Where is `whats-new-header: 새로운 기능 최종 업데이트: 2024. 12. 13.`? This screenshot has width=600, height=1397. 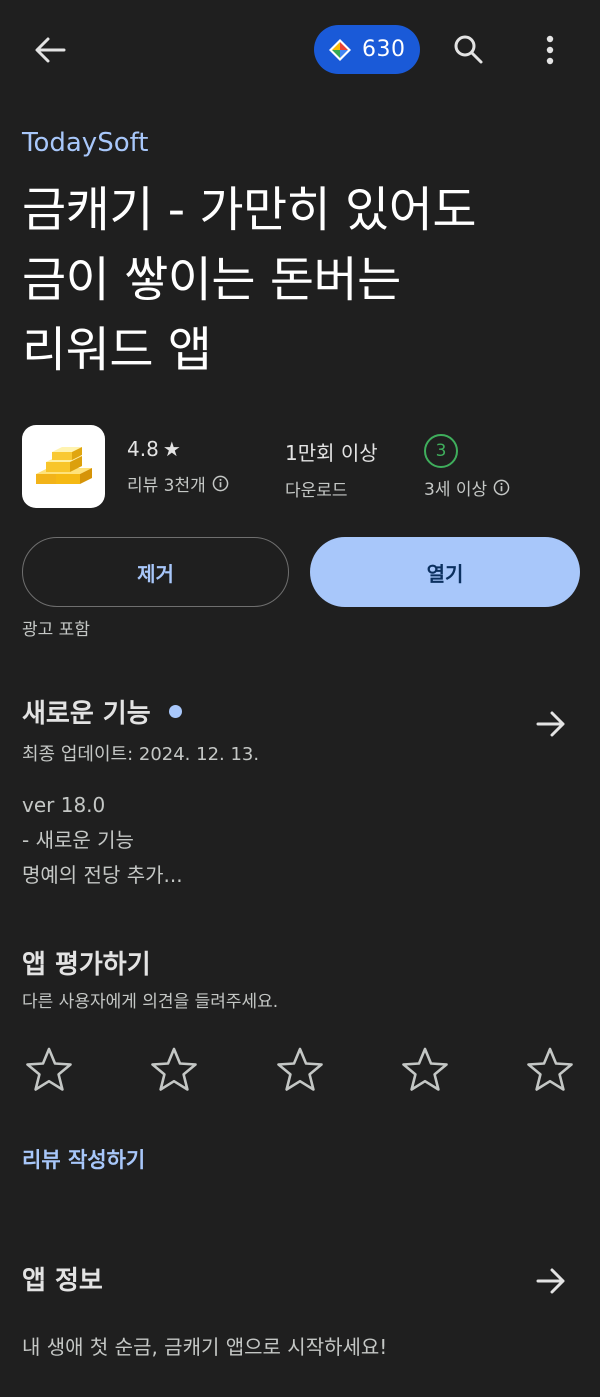 whats-new-header: 새로운 기능 최종 업데이트: 2024. 12. 13. is located at coordinates (301, 729).